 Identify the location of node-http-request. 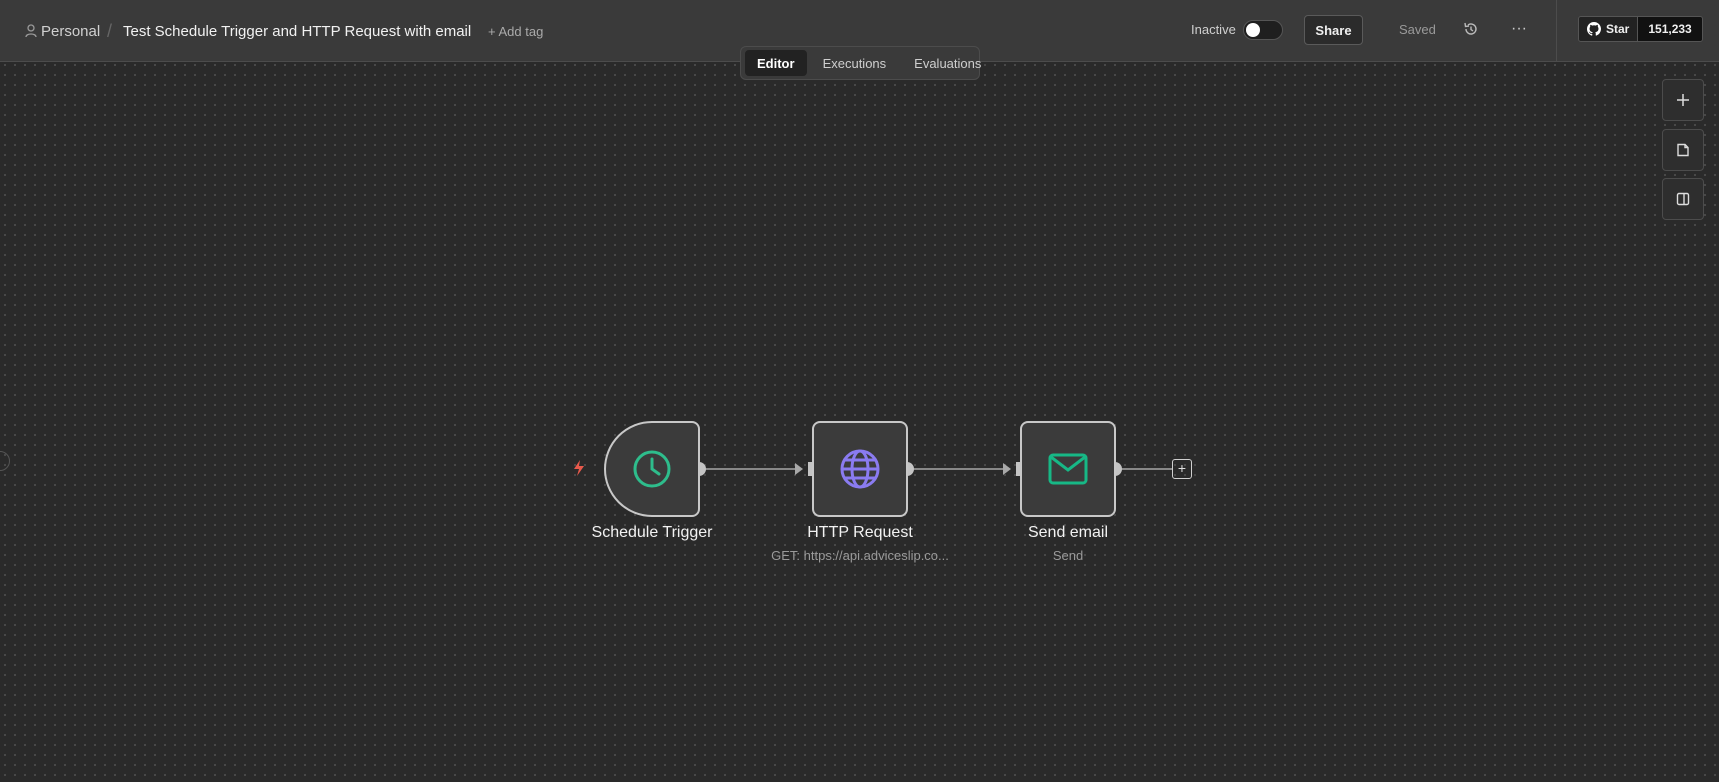
(860, 469).